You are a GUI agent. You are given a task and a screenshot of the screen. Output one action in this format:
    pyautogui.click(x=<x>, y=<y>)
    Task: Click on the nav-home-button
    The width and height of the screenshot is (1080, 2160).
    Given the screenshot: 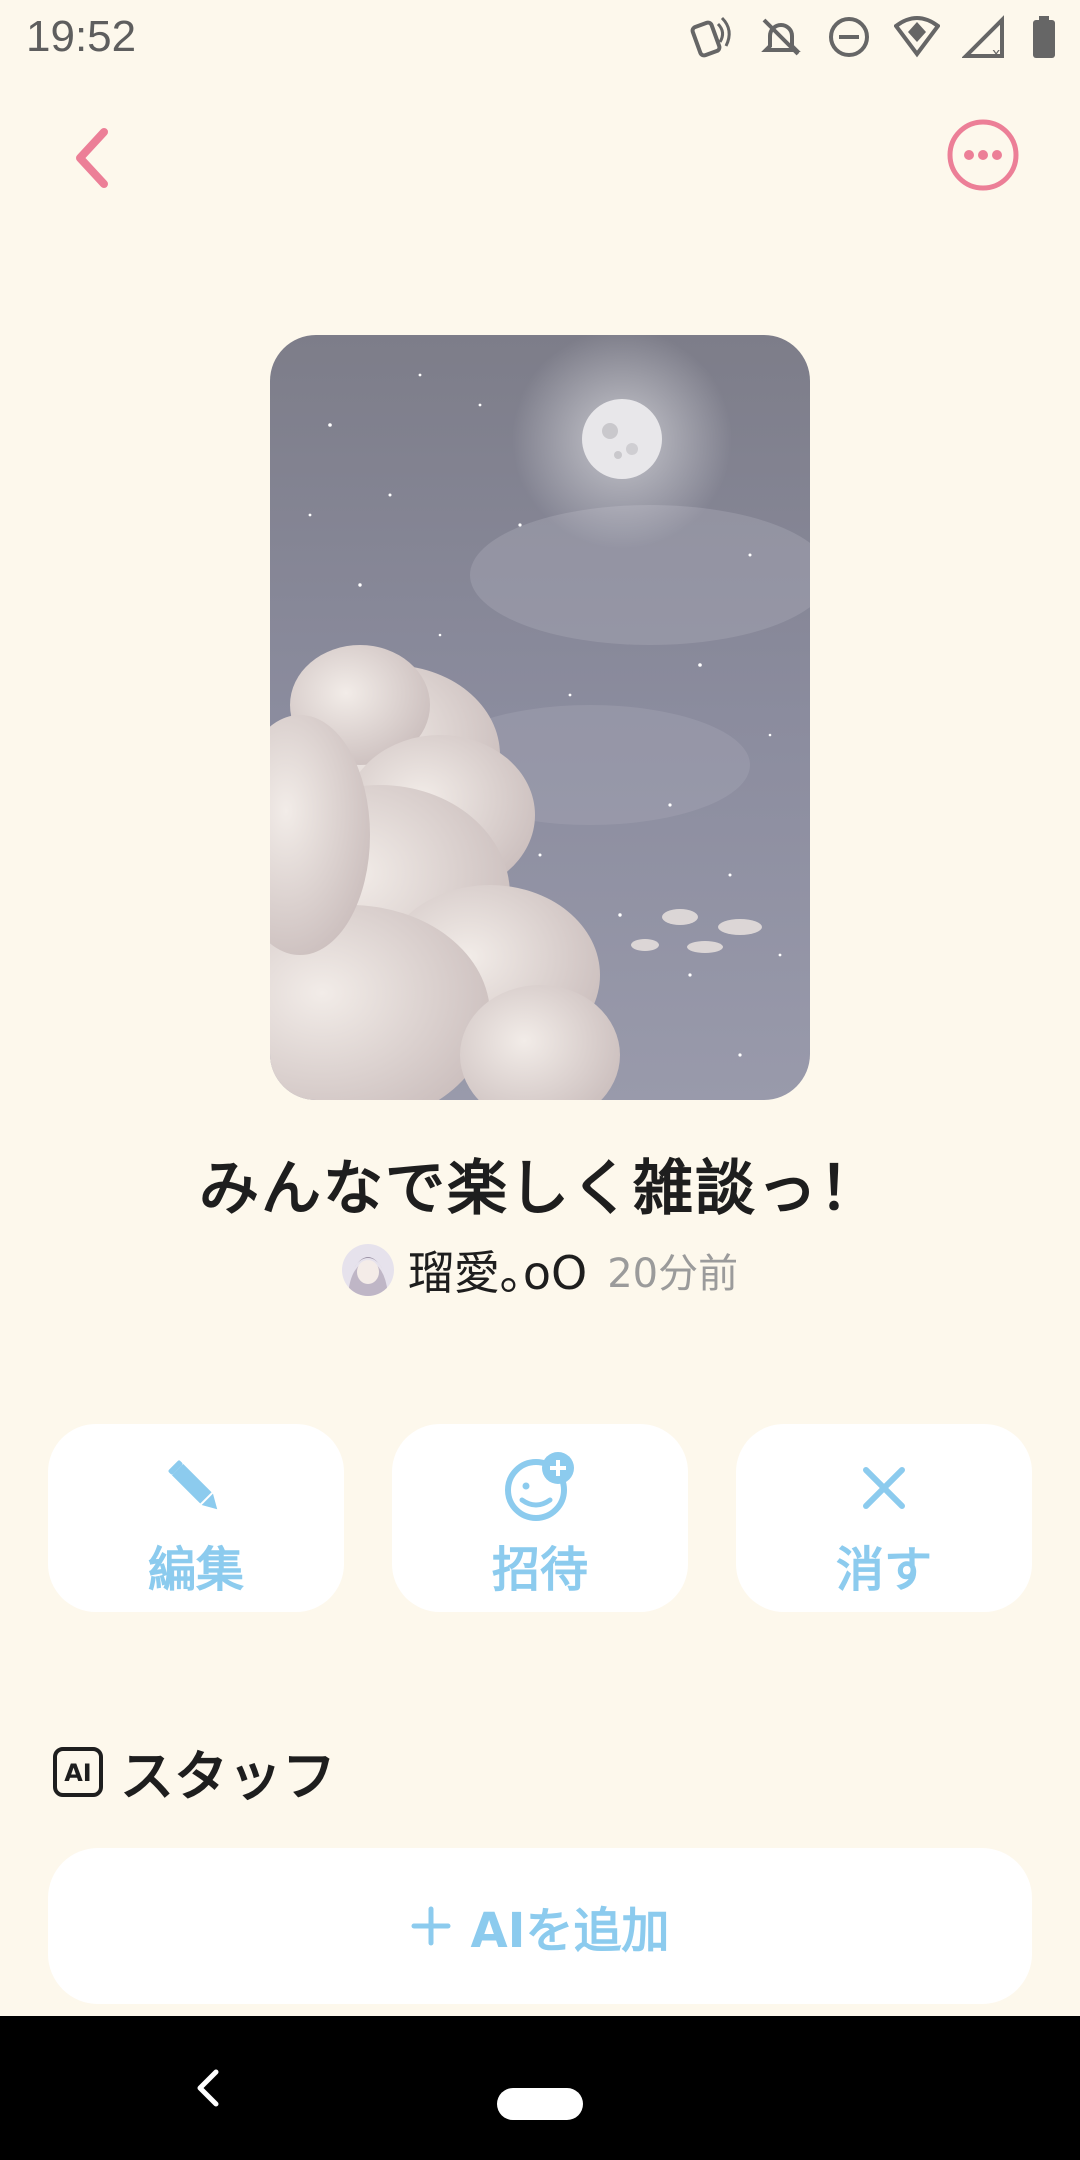 What is the action you would take?
    pyautogui.click(x=540, y=2104)
    